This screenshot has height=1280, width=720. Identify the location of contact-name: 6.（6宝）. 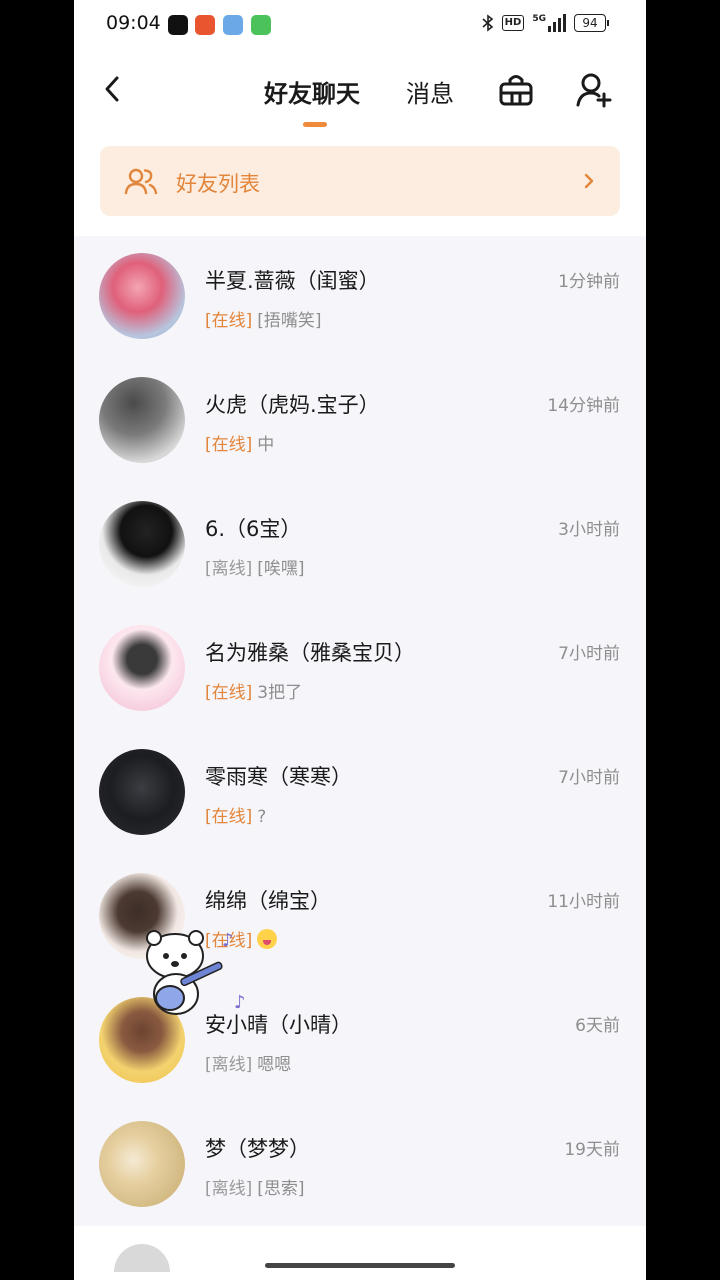
(253, 529).